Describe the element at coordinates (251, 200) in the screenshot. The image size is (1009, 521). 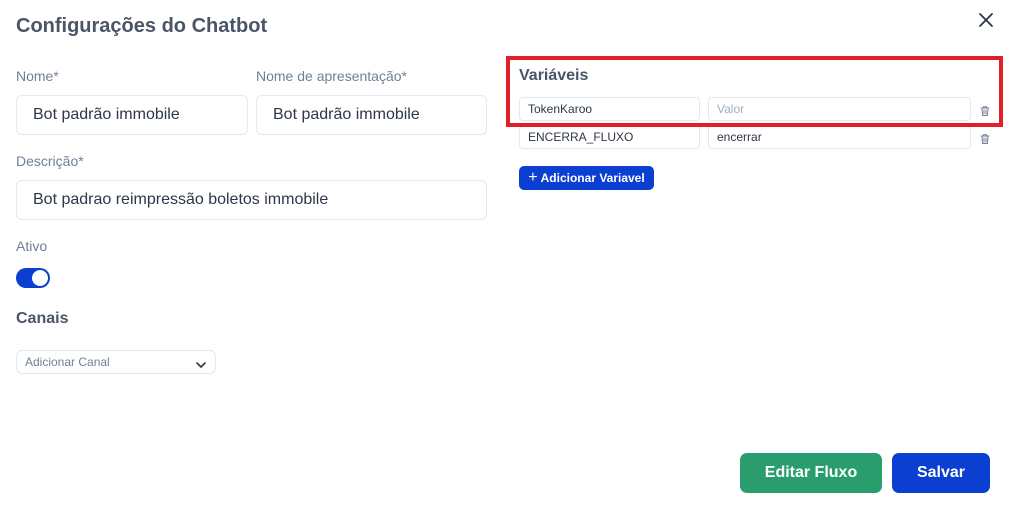
I see `description-input: Bot padrao reimpressão boletos immobile` at that location.